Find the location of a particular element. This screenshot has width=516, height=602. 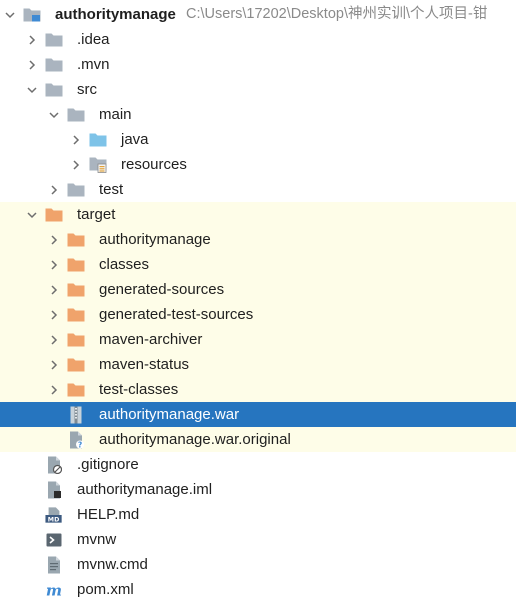

tree-item-label: java is located at coordinates (135, 139).